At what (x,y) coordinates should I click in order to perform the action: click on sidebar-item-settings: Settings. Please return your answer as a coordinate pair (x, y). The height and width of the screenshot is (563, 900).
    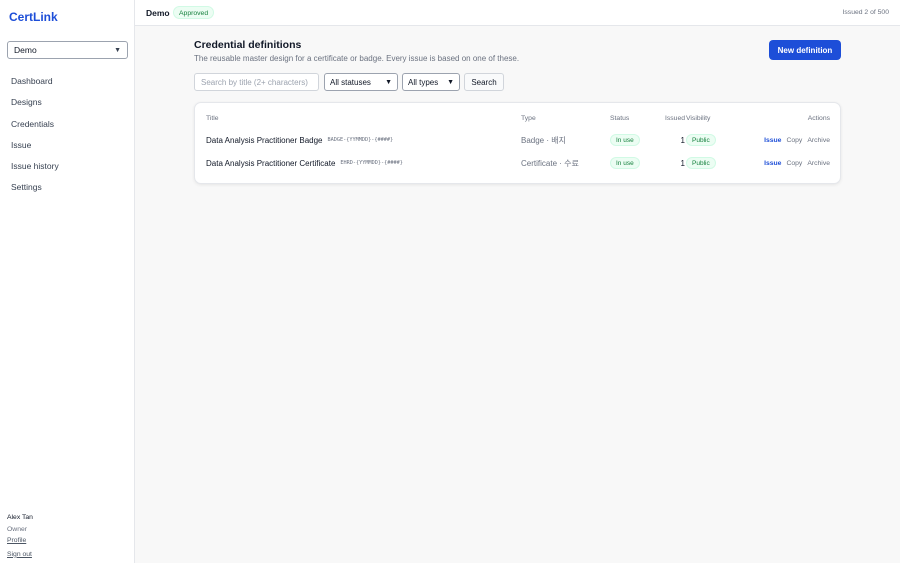
    Looking at the image, I should click on (67, 187).